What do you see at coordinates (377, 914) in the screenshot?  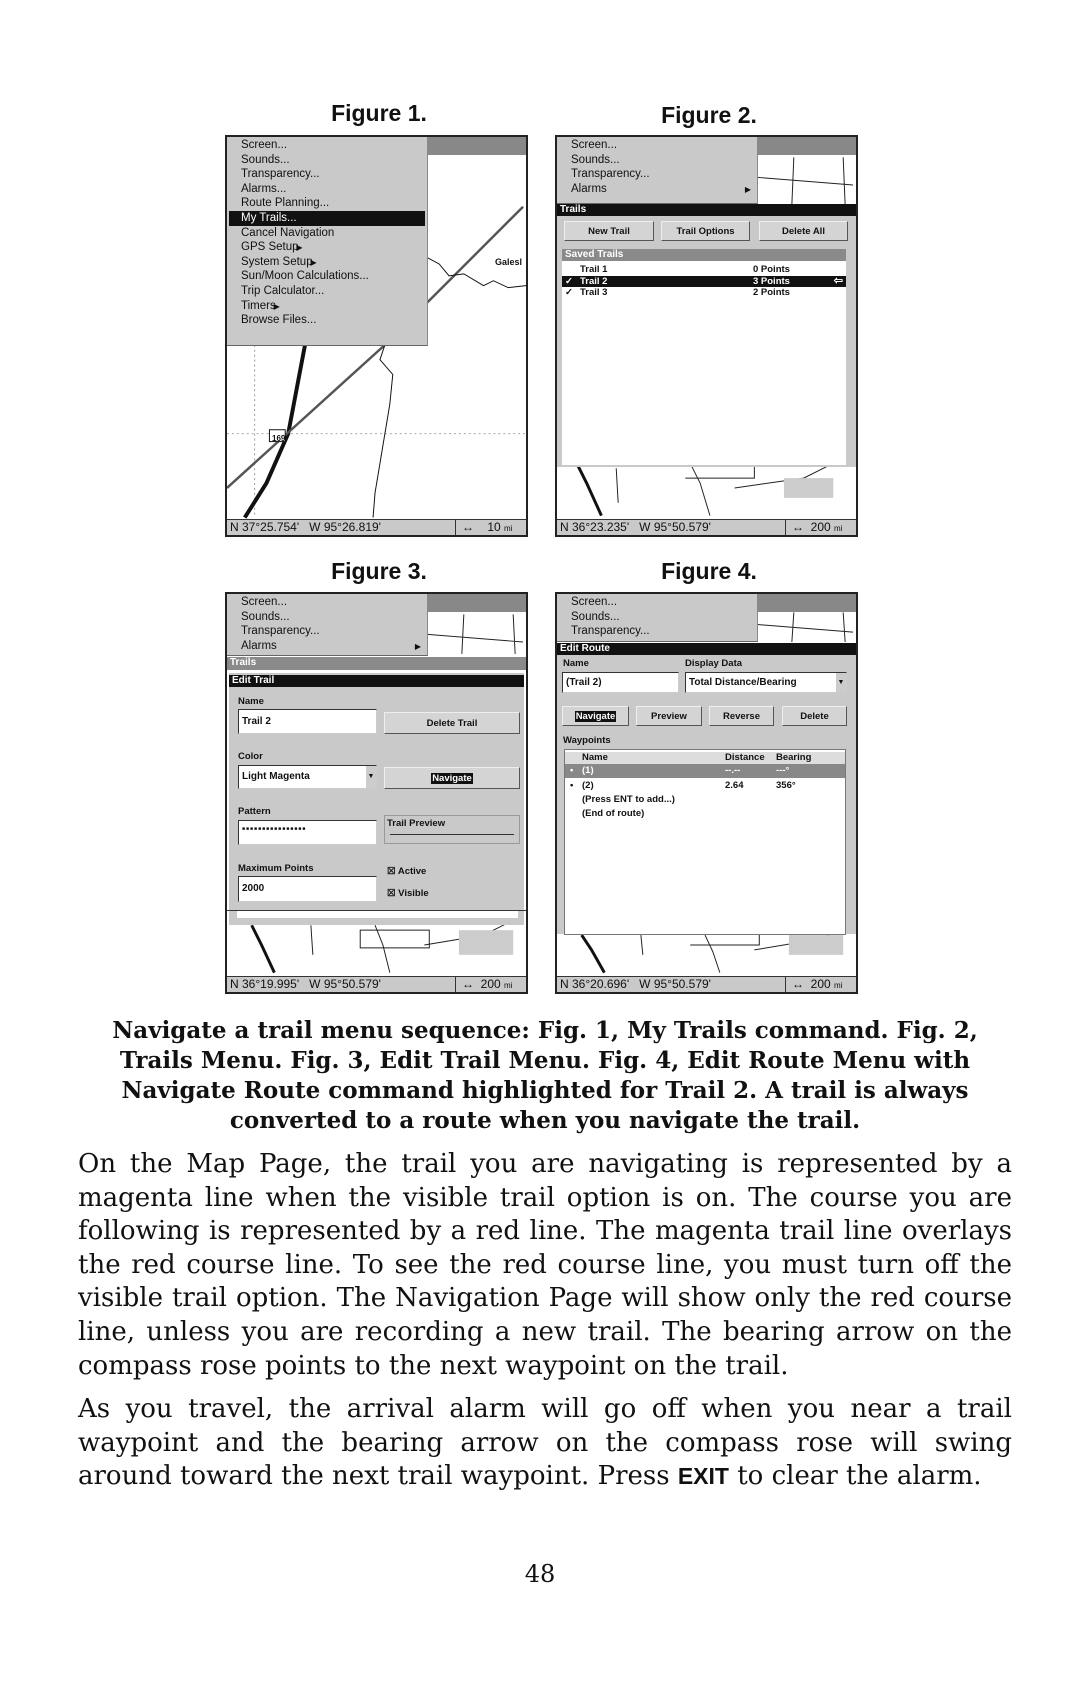 I see `white-strip` at bounding box center [377, 914].